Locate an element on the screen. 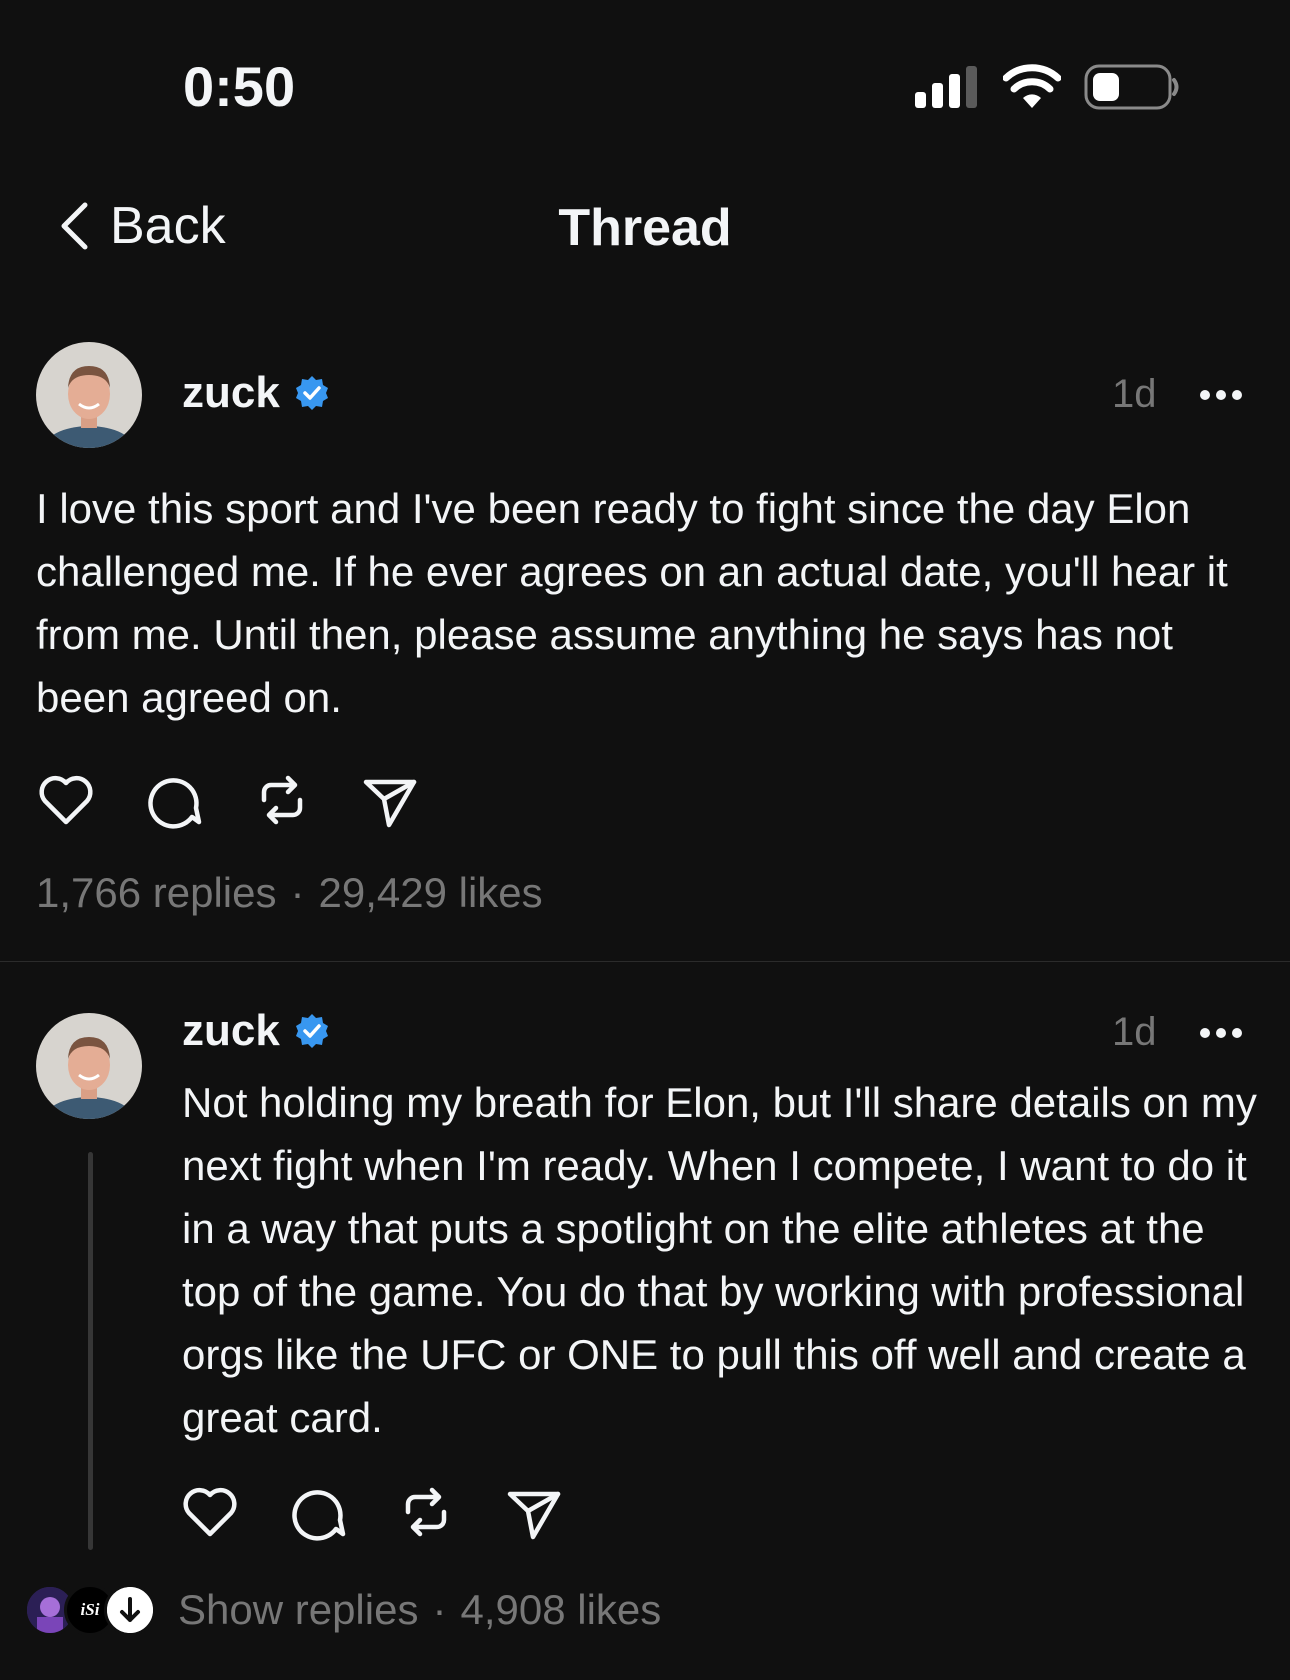 Image resolution: width=1290 pixels, height=1680 pixels. show-replies-button is located at coordinates (130, 1610).